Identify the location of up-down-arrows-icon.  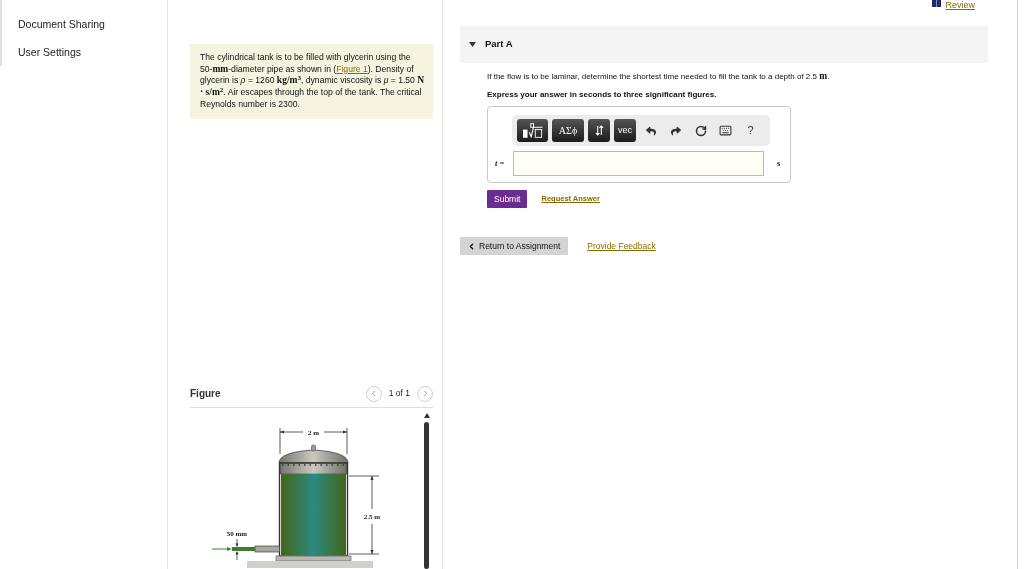
(599, 130).